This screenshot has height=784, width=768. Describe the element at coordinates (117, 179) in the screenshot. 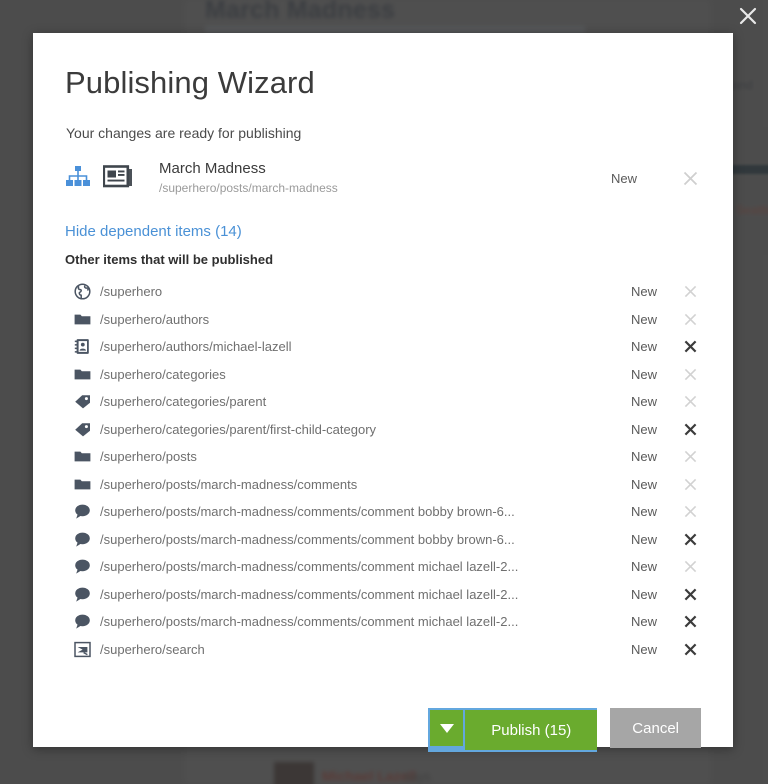

I see `article-icon` at that location.